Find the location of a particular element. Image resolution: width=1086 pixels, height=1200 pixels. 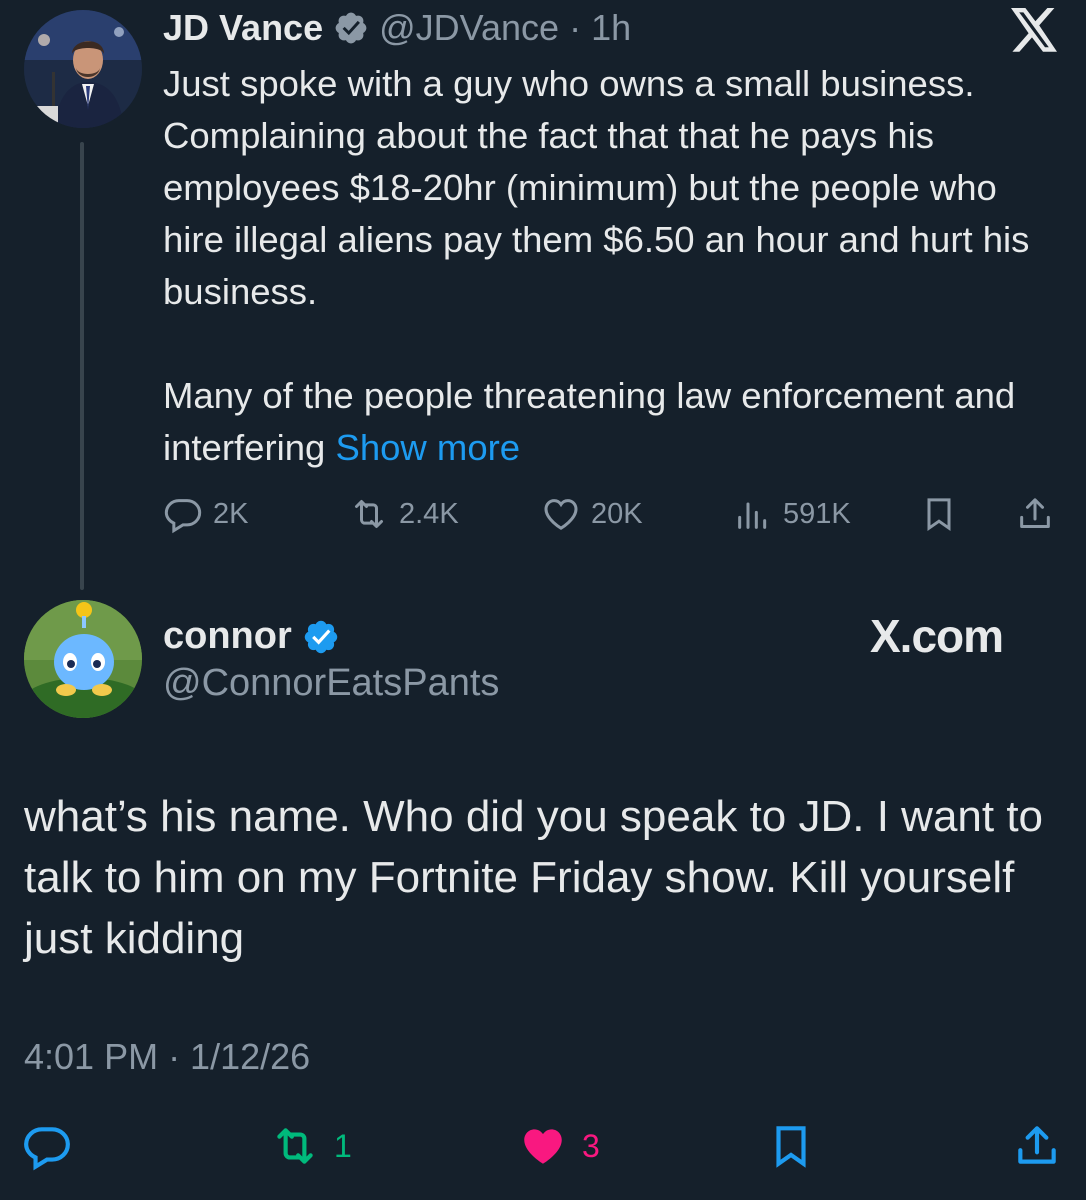

main-share-button is located at coordinates (1037, 1146).